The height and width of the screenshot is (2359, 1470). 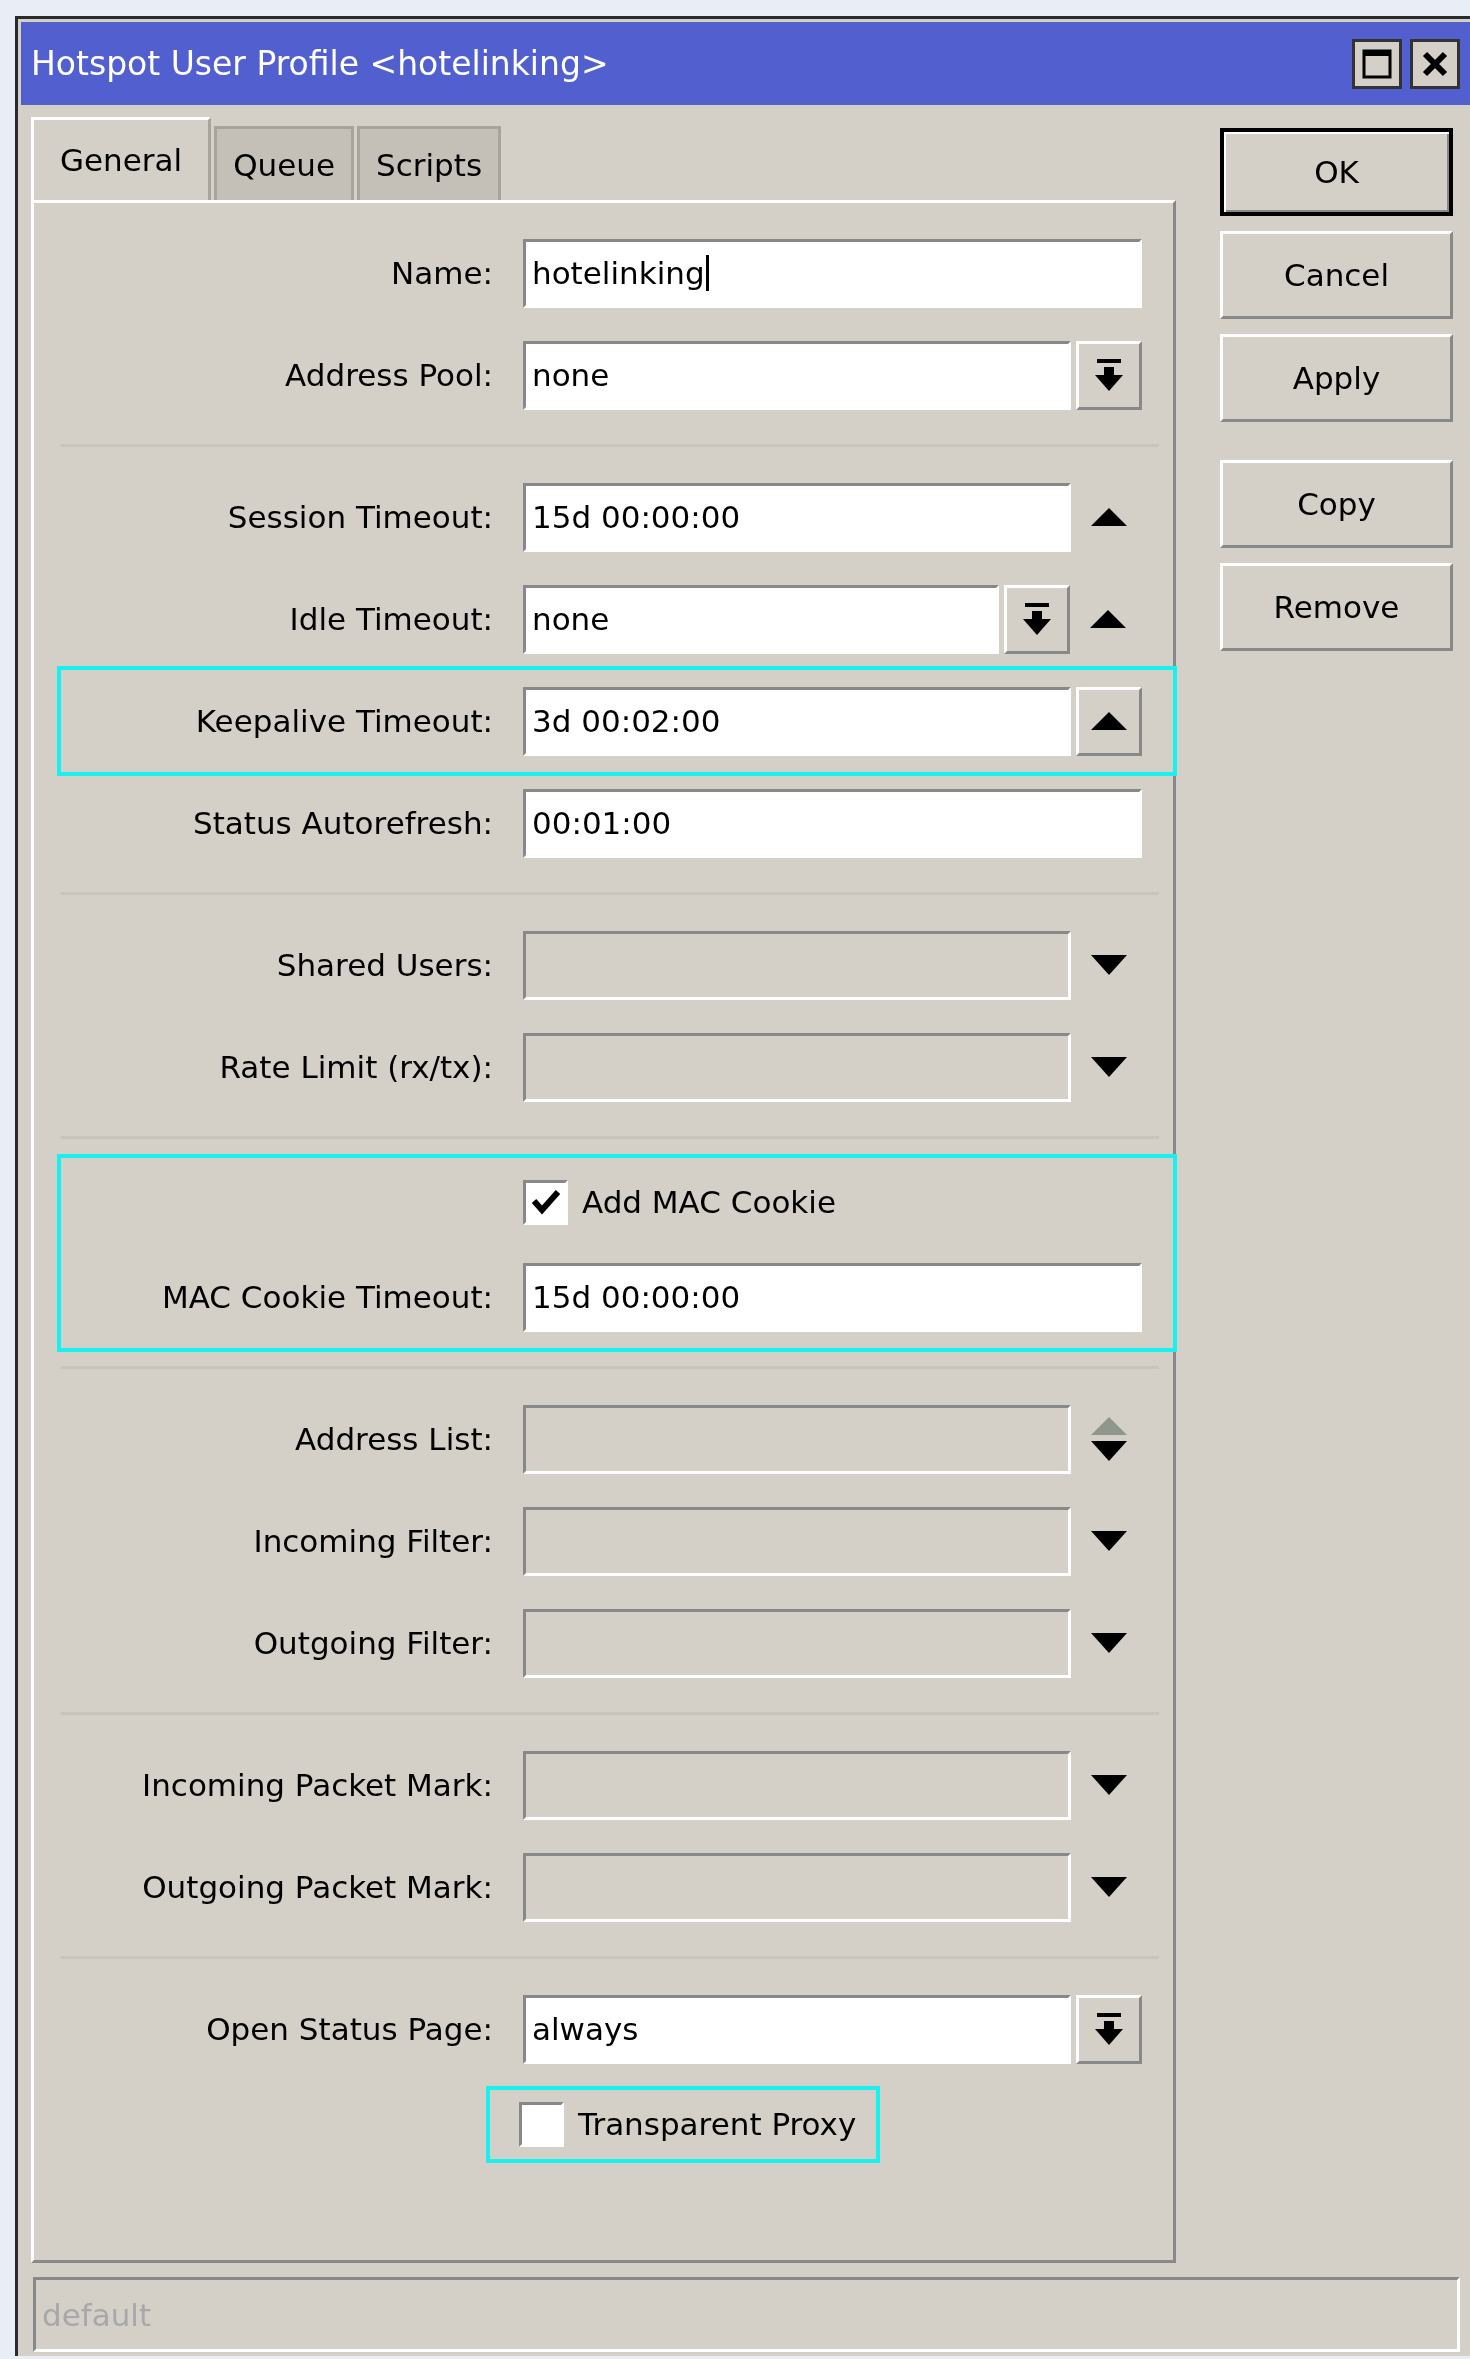 I want to click on field-label: Session Timeout:, so click(x=359, y=517).